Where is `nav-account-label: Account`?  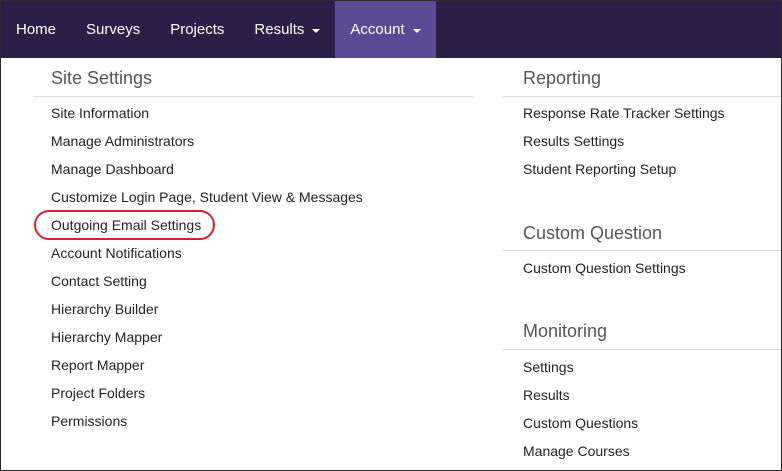 nav-account-label: Account is located at coordinates (377, 29).